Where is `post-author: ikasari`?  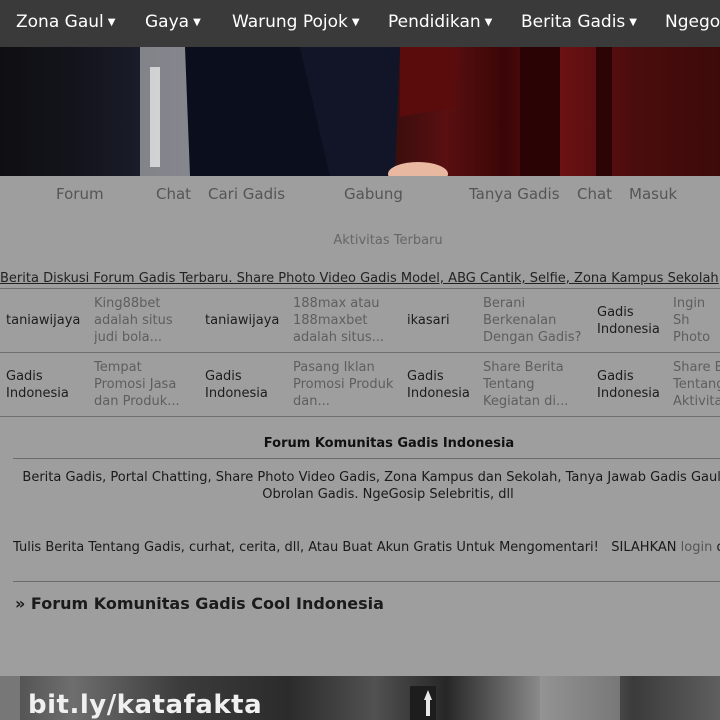
post-author: ikasari is located at coordinates (442, 320).